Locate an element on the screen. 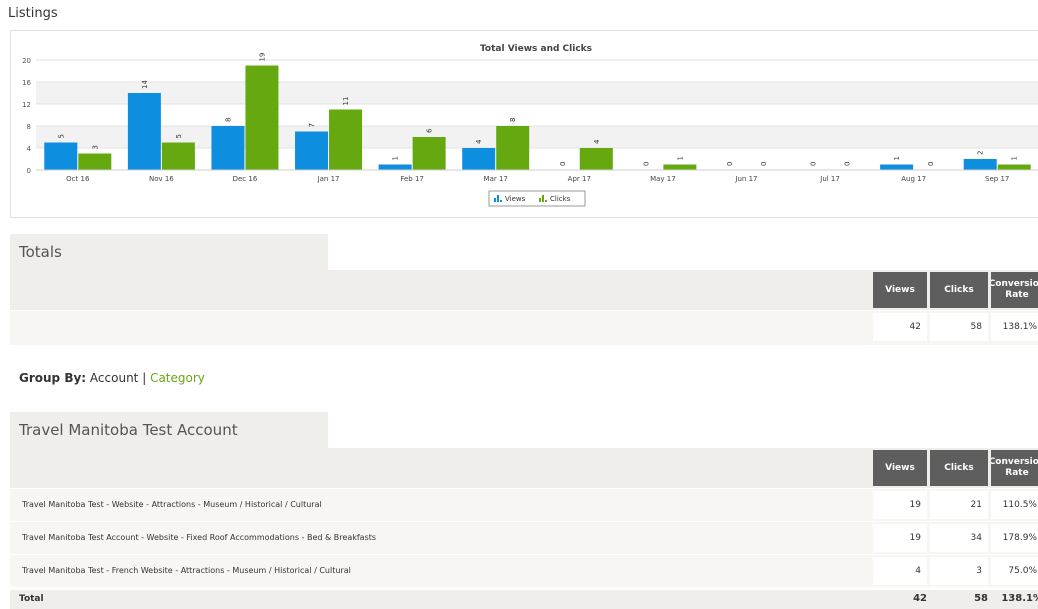 The height and width of the screenshot is (609, 1038). account-conversion-header-line2: Rate is located at coordinates (1017, 473).